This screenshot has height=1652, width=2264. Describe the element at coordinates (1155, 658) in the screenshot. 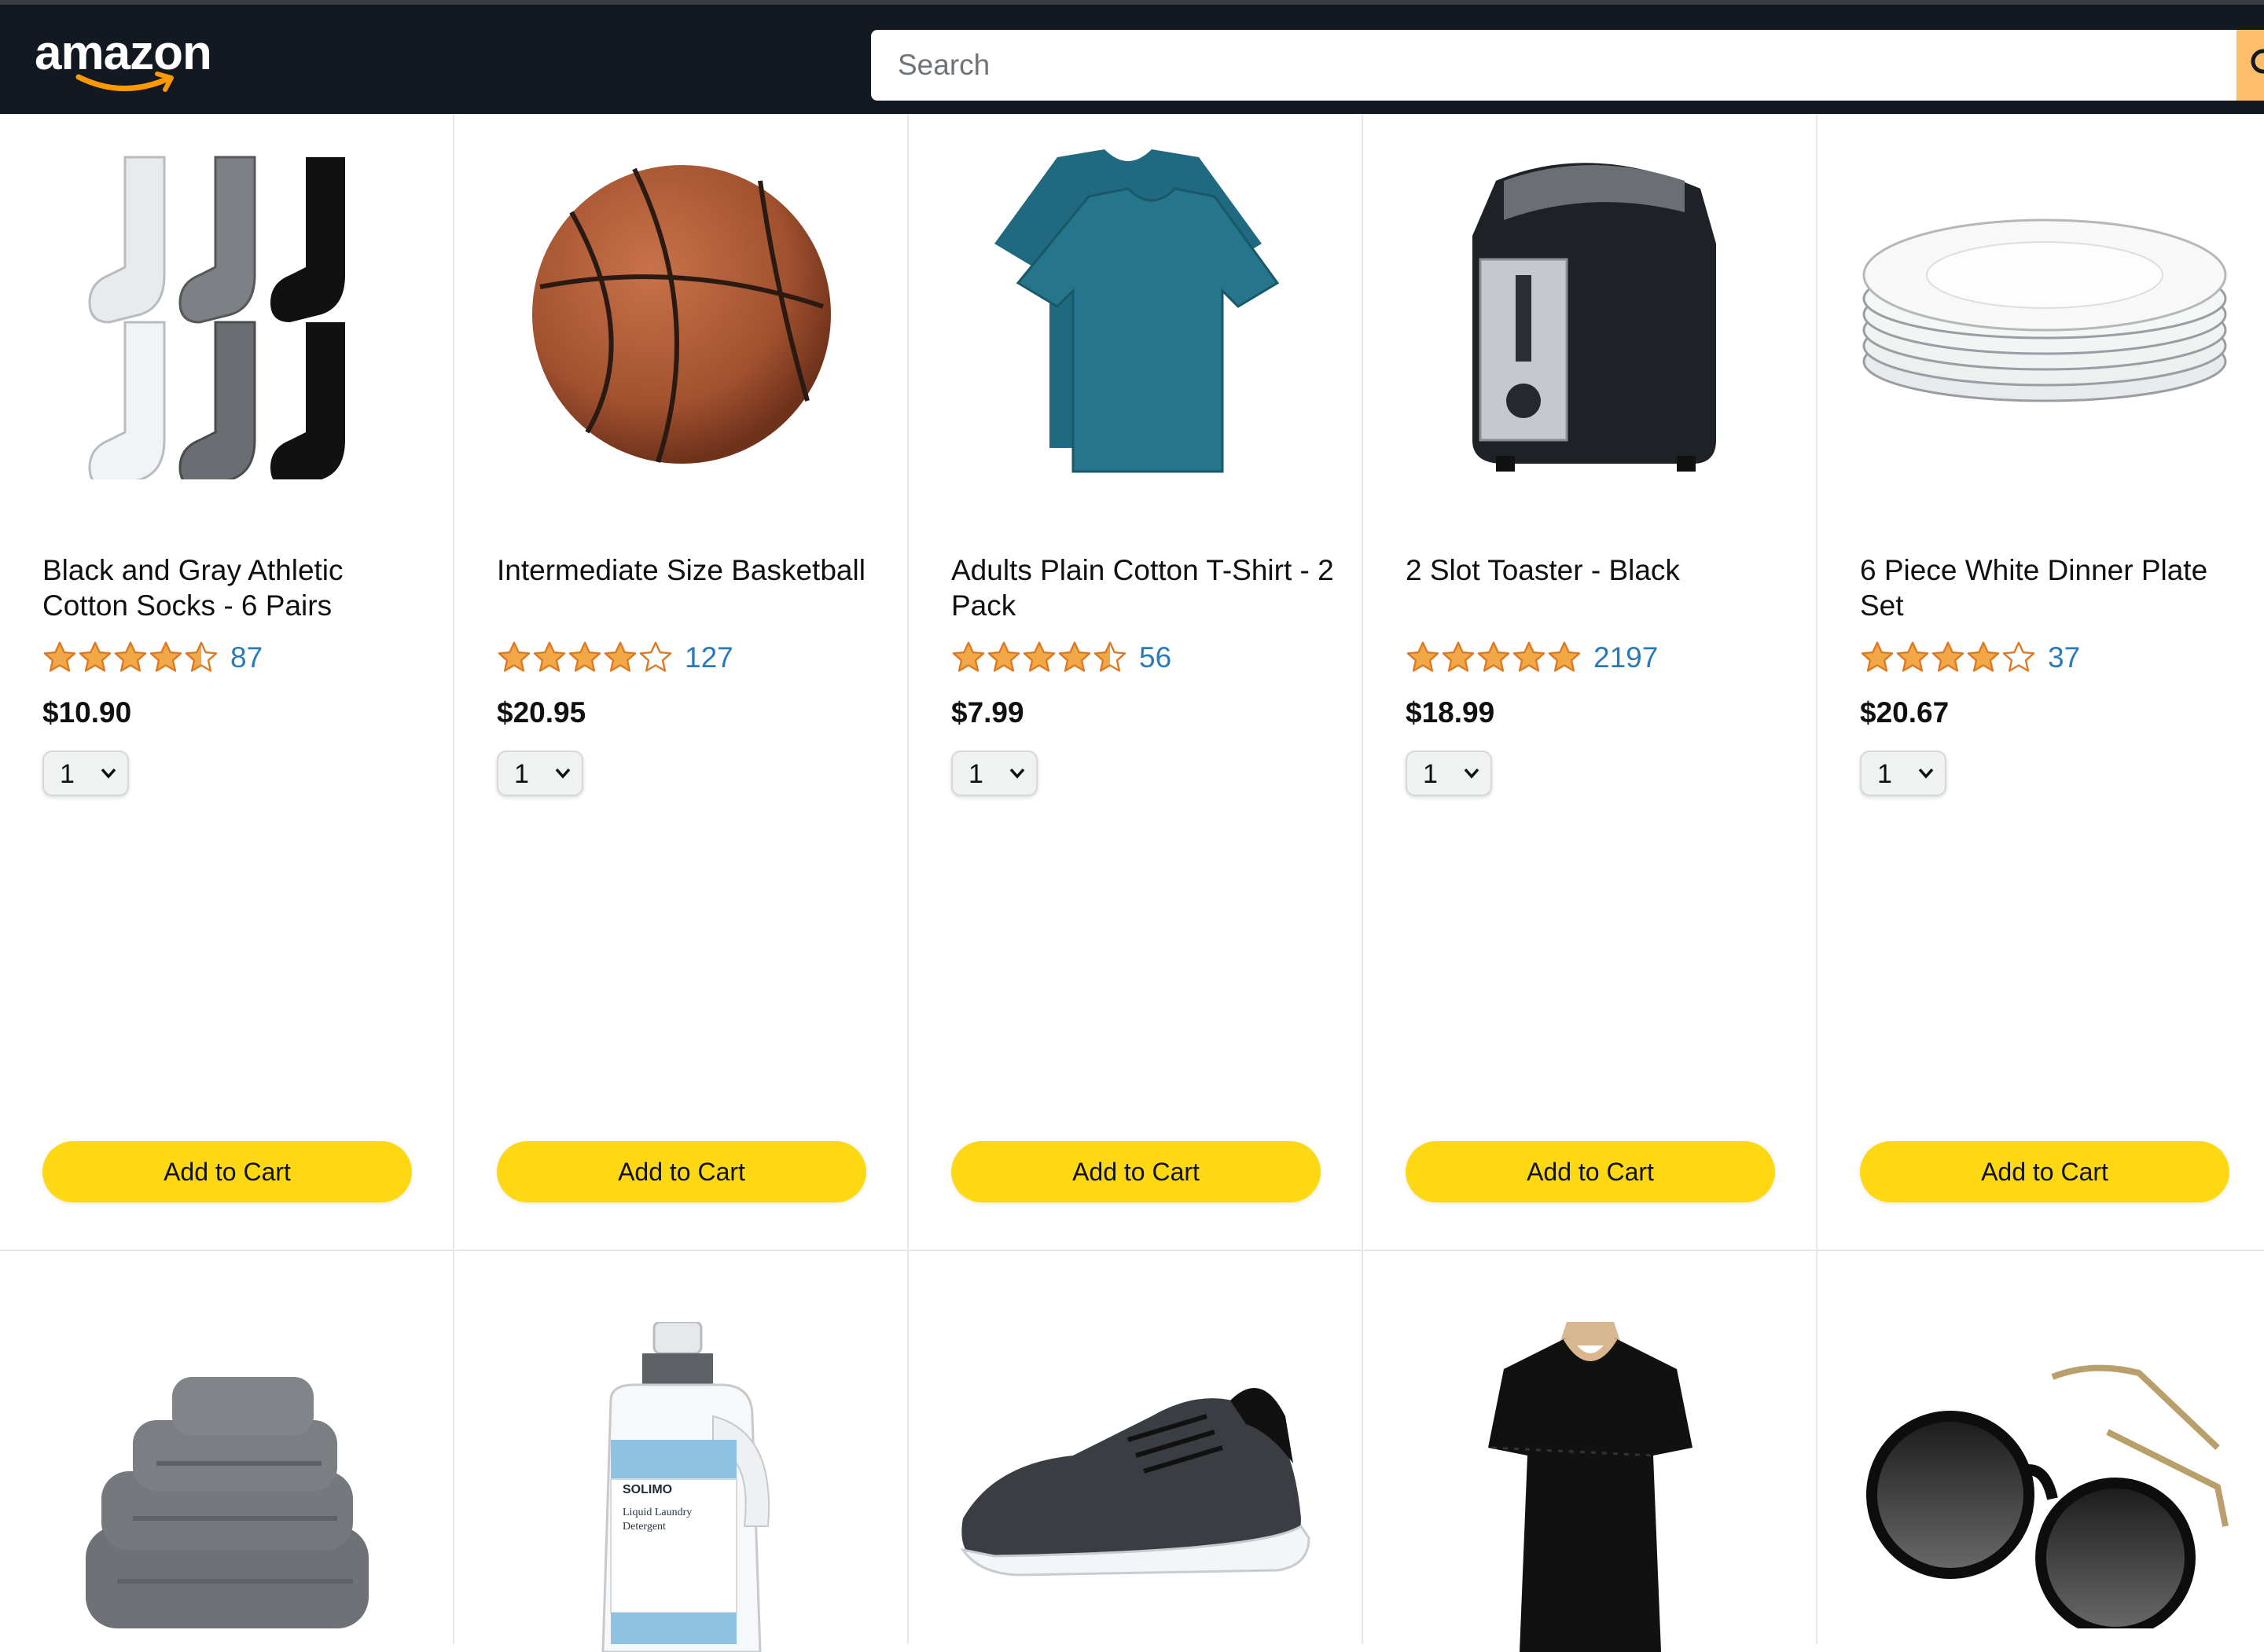

I see `rating-count-link: 56` at that location.